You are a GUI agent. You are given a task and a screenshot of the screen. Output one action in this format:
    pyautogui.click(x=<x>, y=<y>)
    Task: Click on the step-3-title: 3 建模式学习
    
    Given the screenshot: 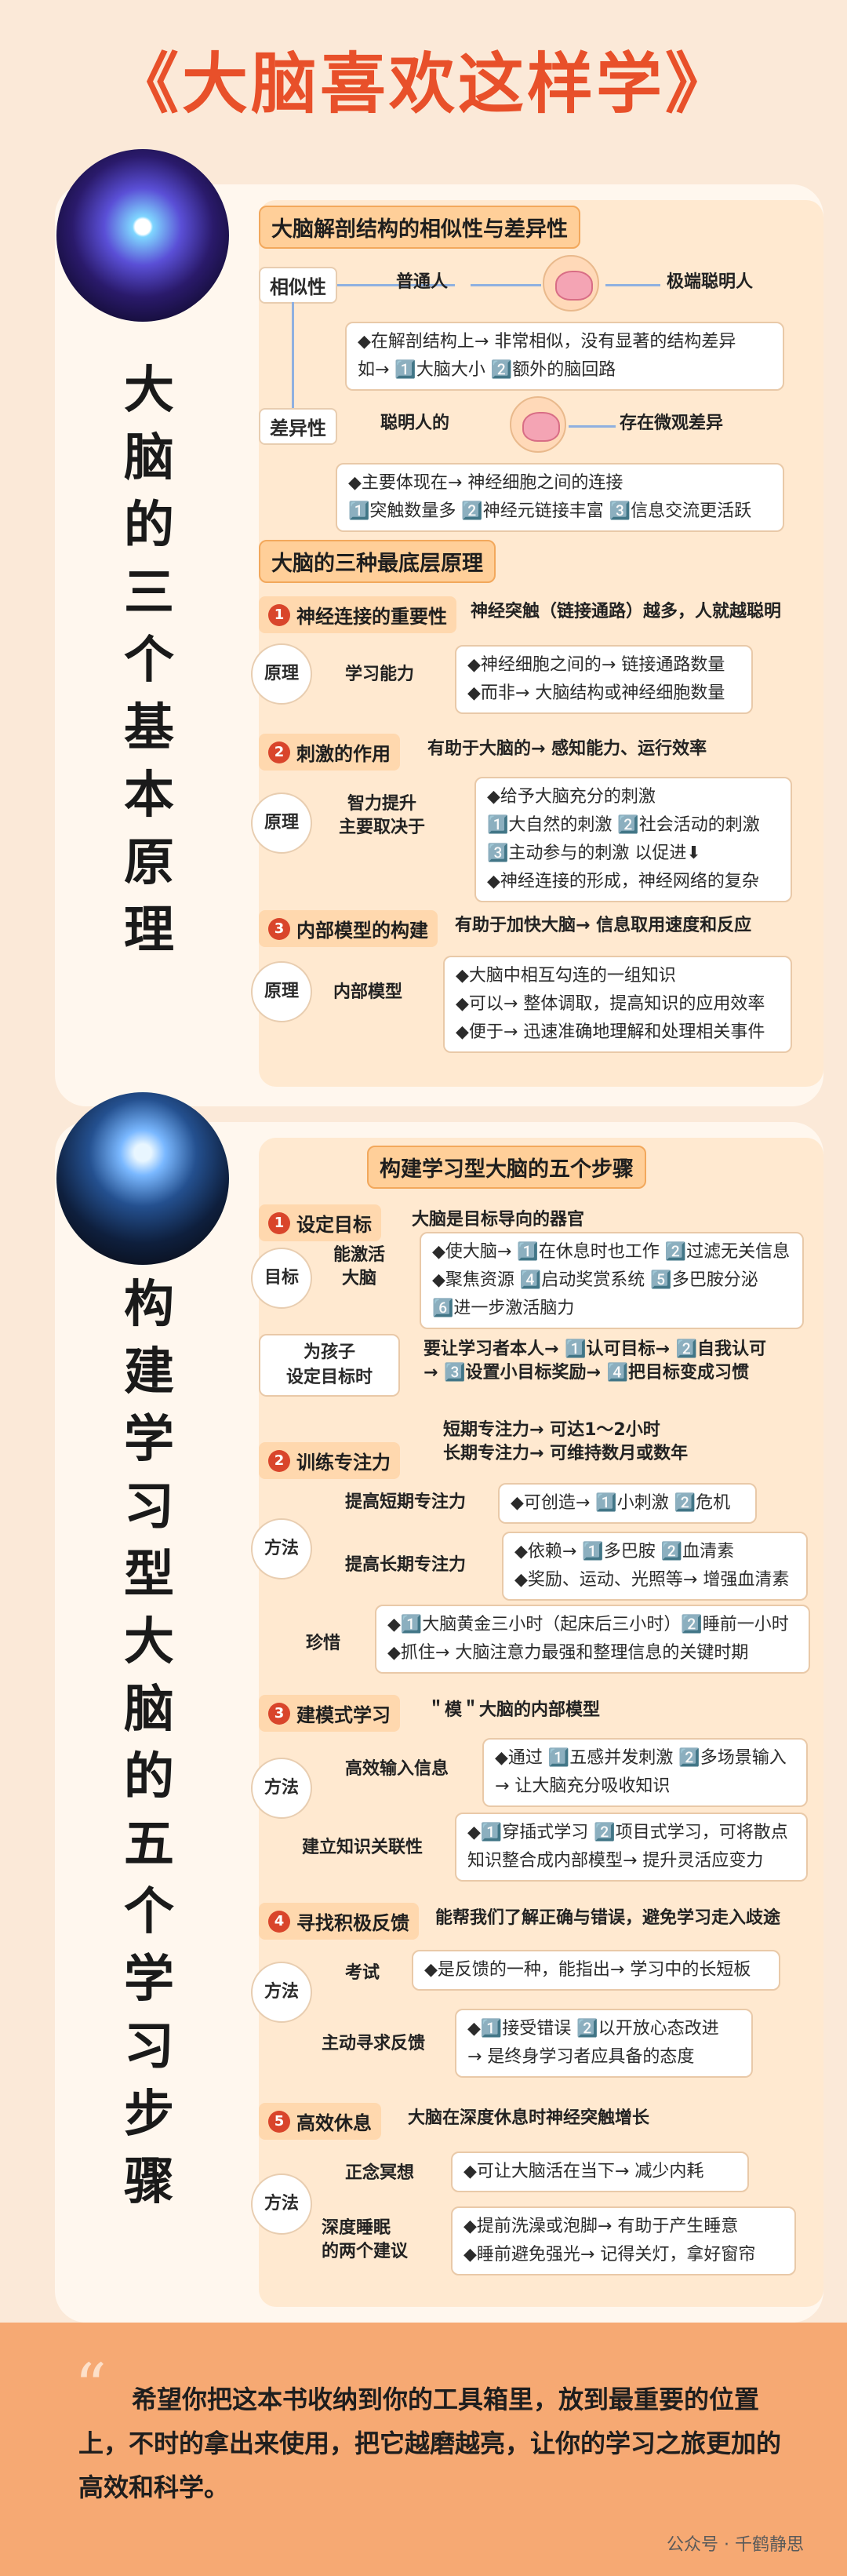 What is the action you would take?
    pyautogui.click(x=329, y=1713)
    